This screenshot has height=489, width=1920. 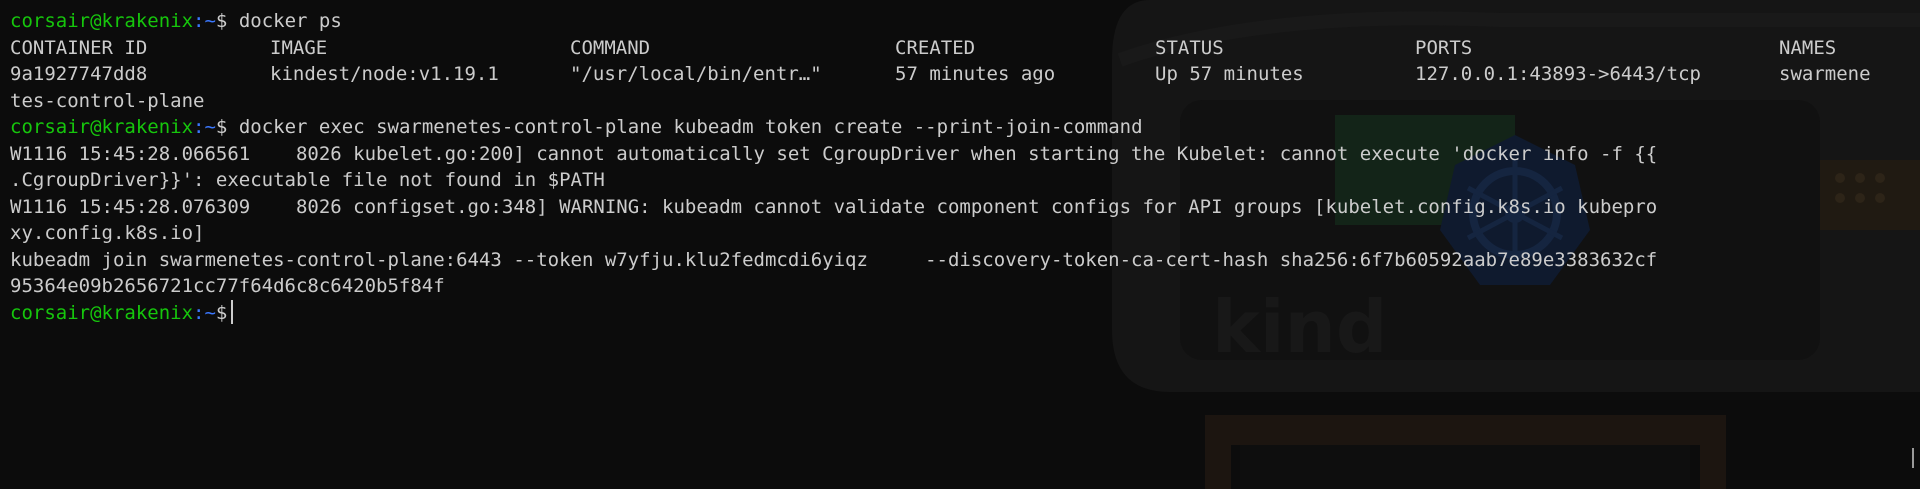 I want to click on text-cursor, so click(x=232, y=311).